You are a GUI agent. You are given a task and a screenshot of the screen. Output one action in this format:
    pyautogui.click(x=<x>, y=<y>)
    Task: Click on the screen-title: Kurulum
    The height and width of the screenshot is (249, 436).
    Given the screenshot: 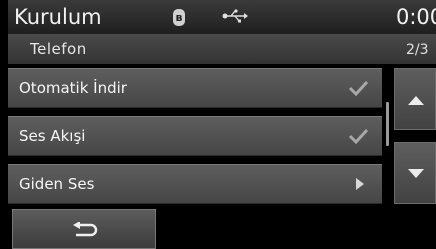 What is the action you would take?
    pyautogui.click(x=58, y=17)
    